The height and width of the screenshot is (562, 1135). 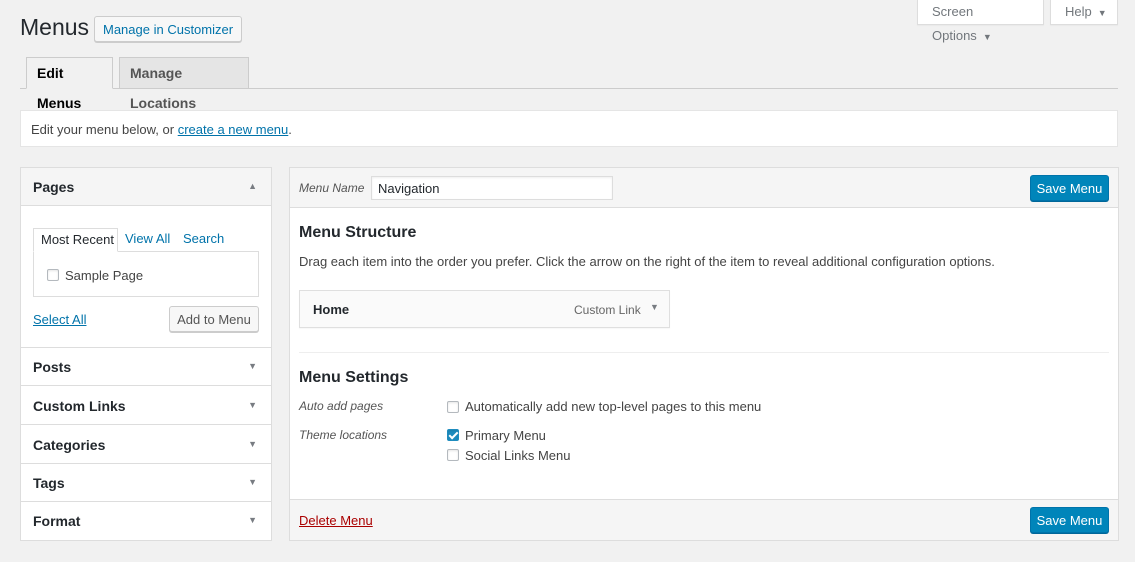 What do you see at coordinates (146, 367) in the screenshot?
I see `accordion-posts-header: Posts ▼` at bounding box center [146, 367].